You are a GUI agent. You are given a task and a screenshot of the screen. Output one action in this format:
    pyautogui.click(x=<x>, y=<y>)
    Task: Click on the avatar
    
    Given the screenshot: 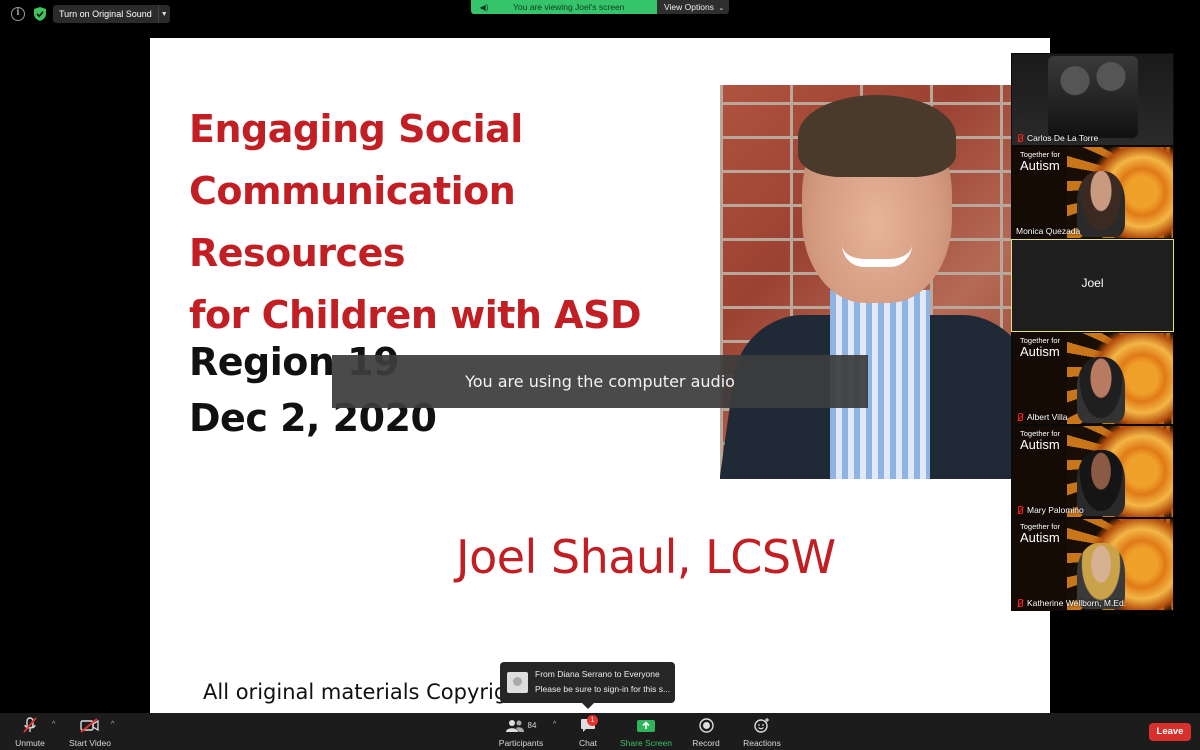 What is the action you would take?
    pyautogui.click(x=517, y=682)
    